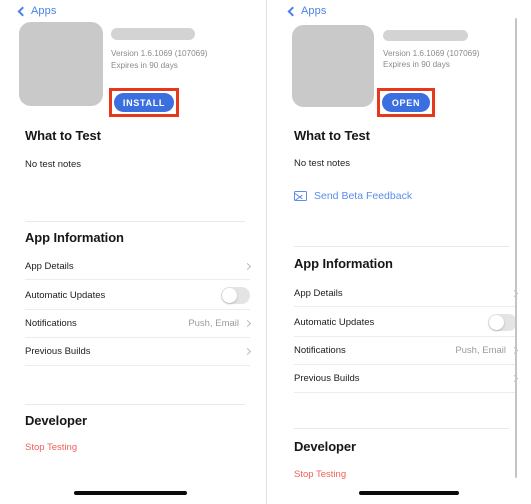 The width and height of the screenshot is (531, 504). I want to click on panel-divider, so click(266, 252).